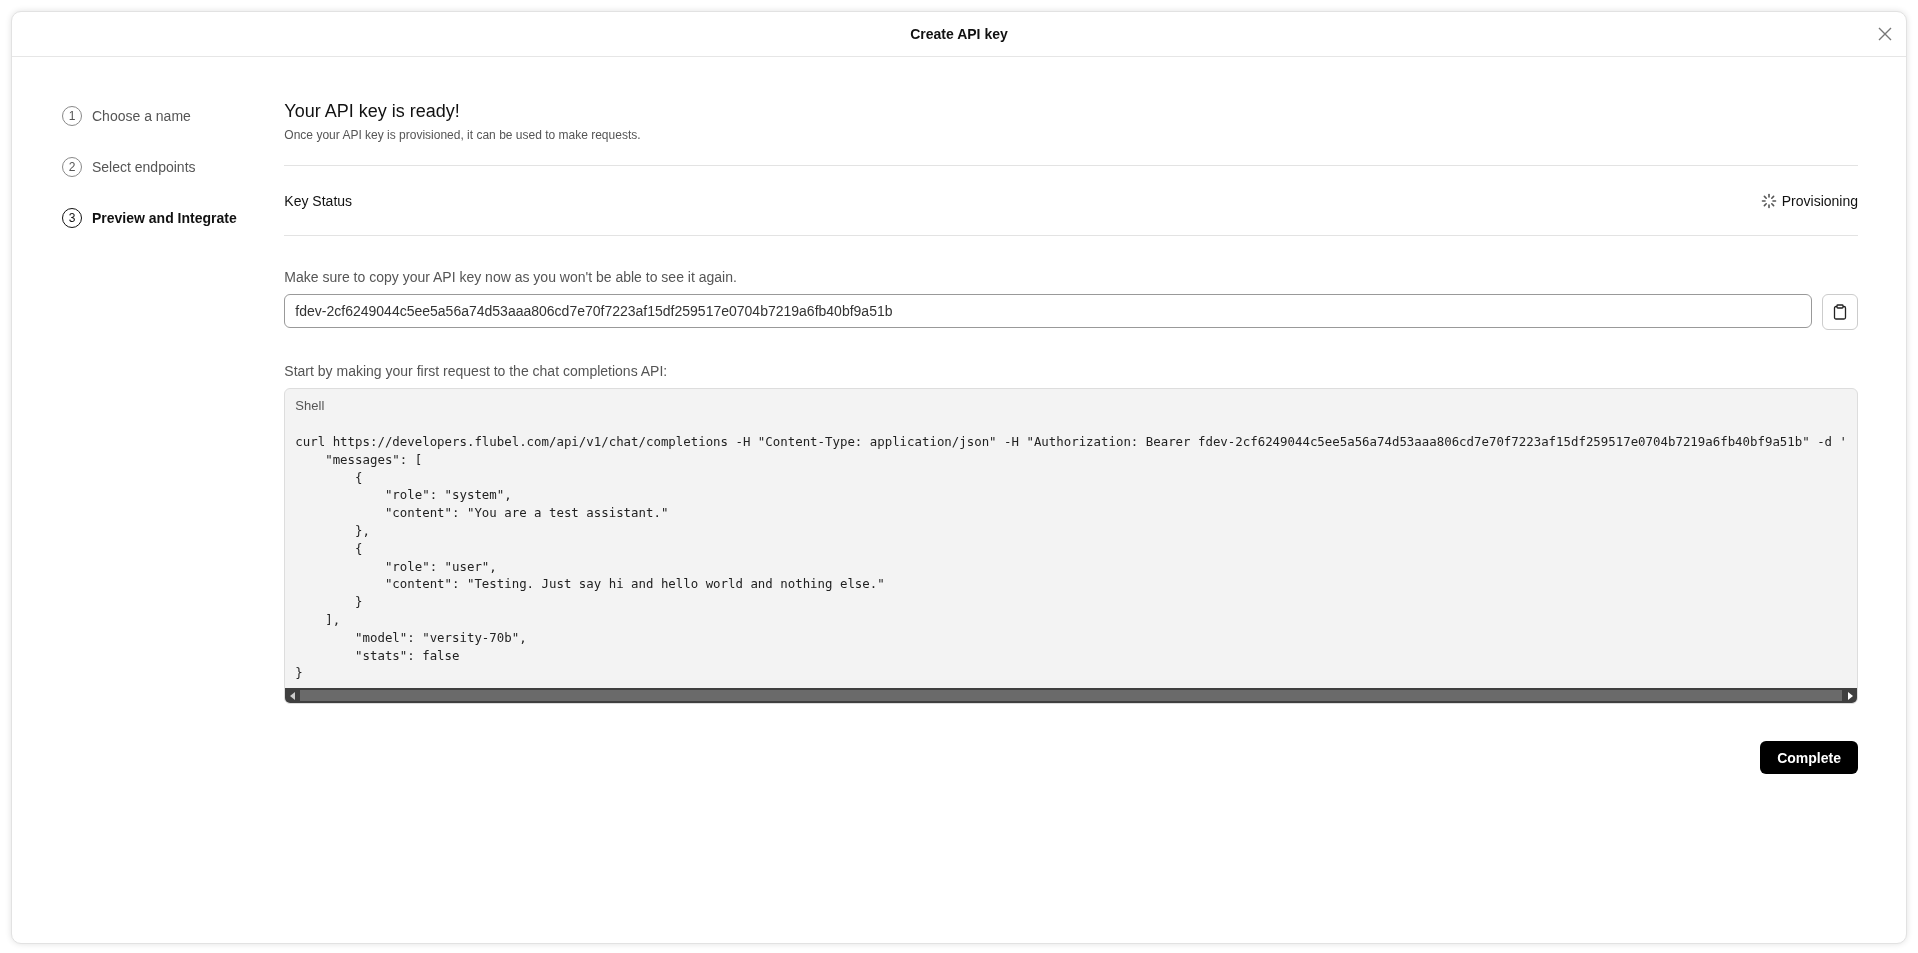 The height and width of the screenshot is (953, 1918). Describe the element at coordinates (362, 531) in the screenshot. I see `code-line: },` at that location.